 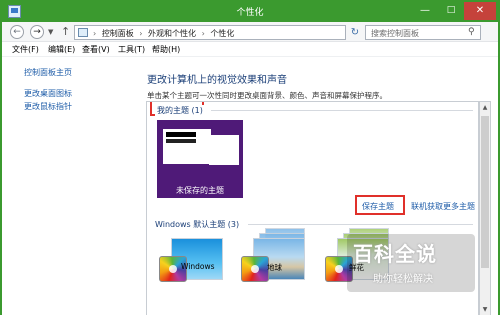 What do you see at coordinates (443, 206) in the screenshot?
I see `online-themes-link: 联机获取更多主题` at bounding box center [443, 206].